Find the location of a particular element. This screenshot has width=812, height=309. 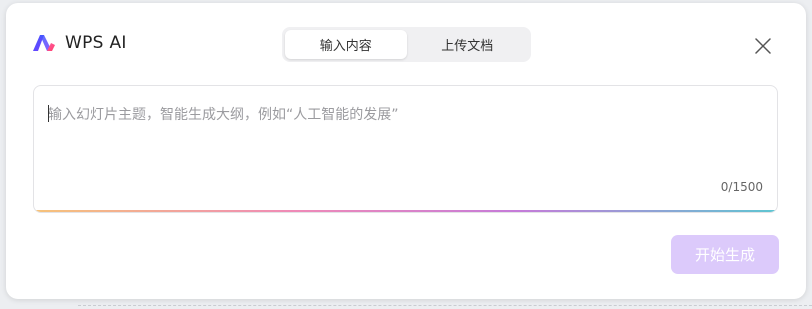

background-divider is located at coordinates (445, 305).